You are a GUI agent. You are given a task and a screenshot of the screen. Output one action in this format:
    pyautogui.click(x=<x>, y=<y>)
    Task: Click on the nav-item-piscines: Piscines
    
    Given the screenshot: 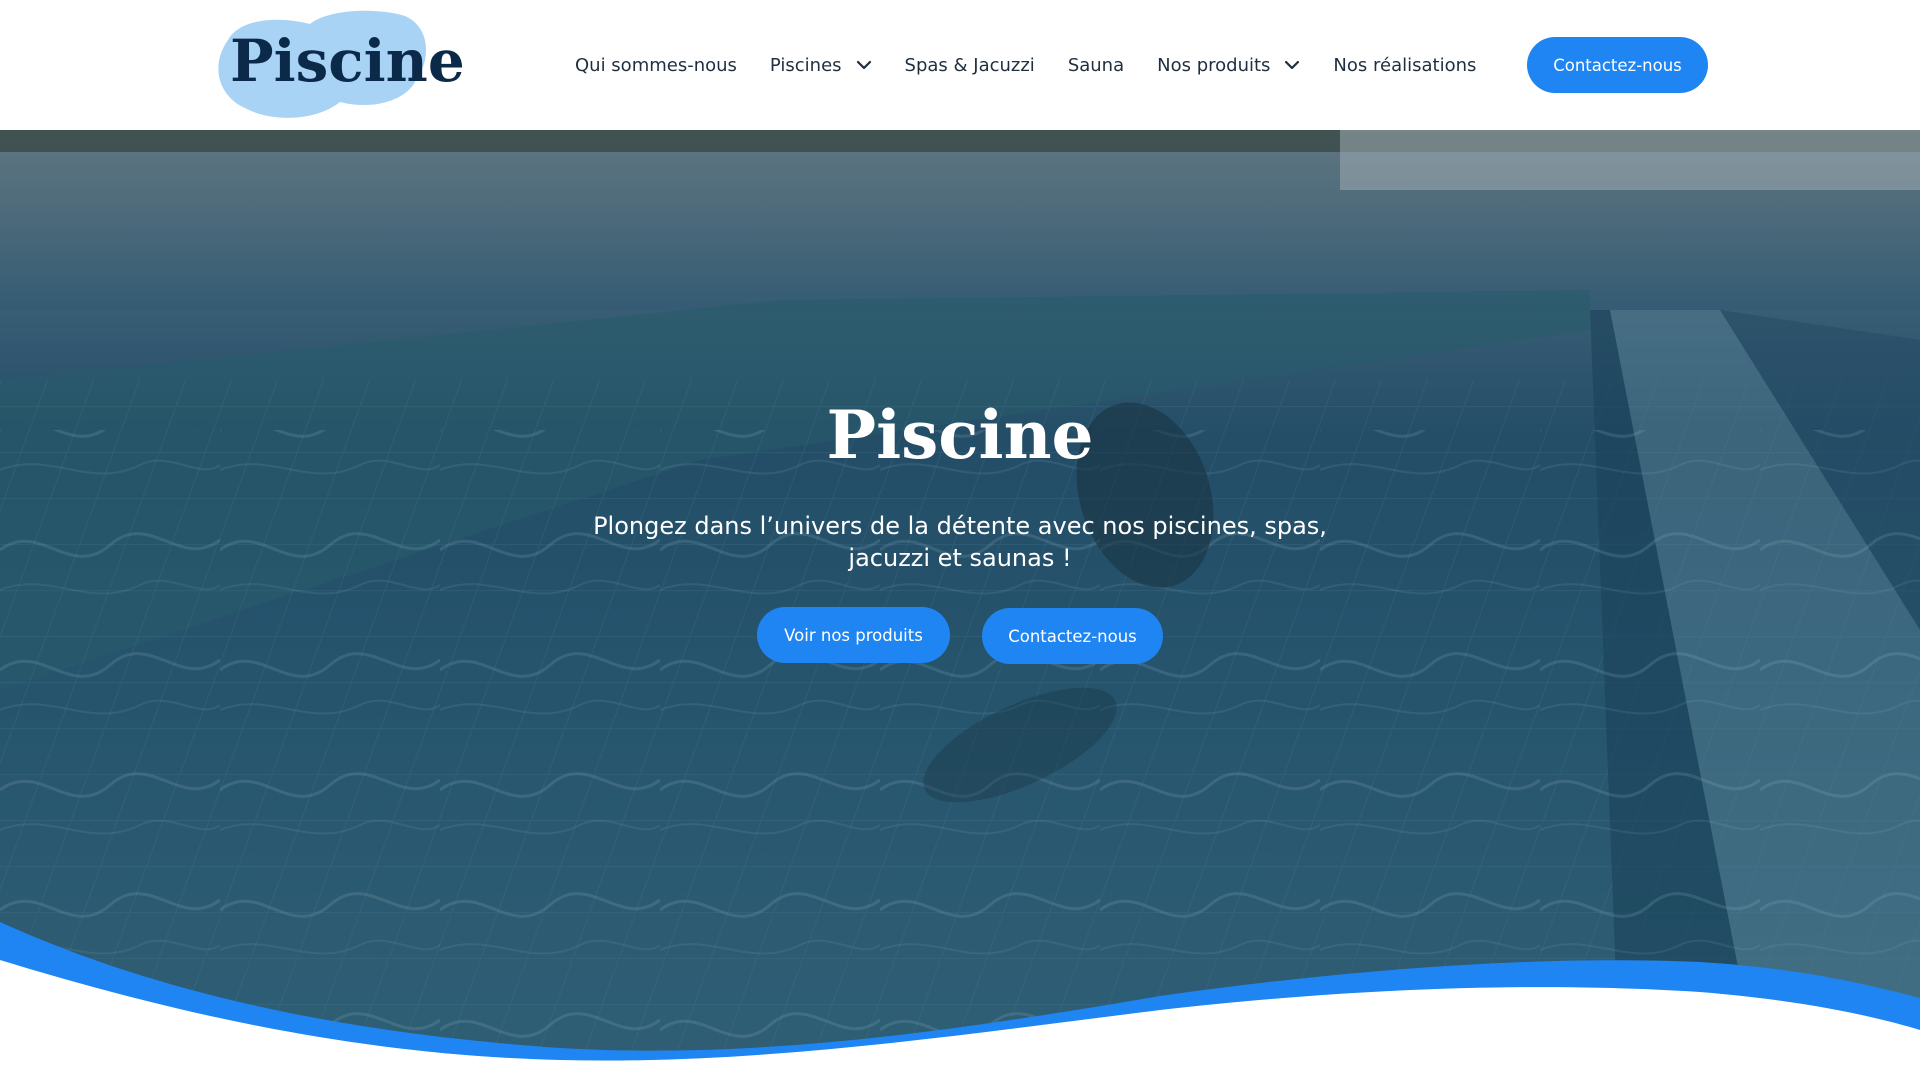 What is the action you would take?
    pyautogui.click(x=821, y=65)
    